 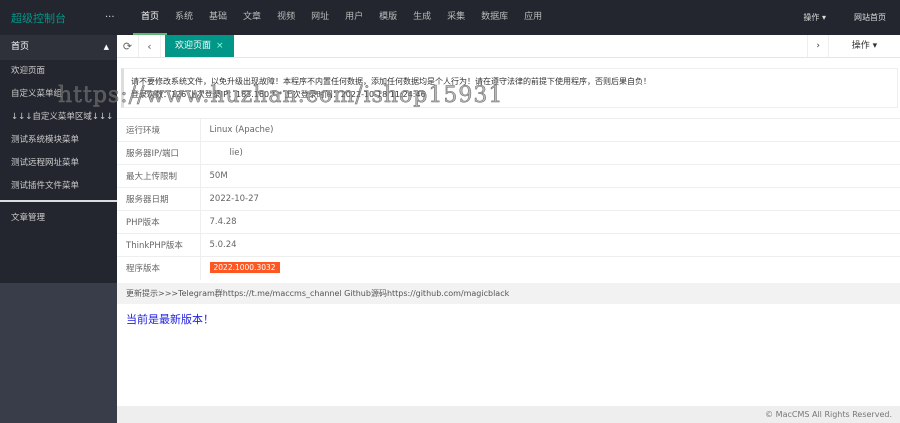 I want to click on more-menu-button: ···, so click(x=119, y=17).